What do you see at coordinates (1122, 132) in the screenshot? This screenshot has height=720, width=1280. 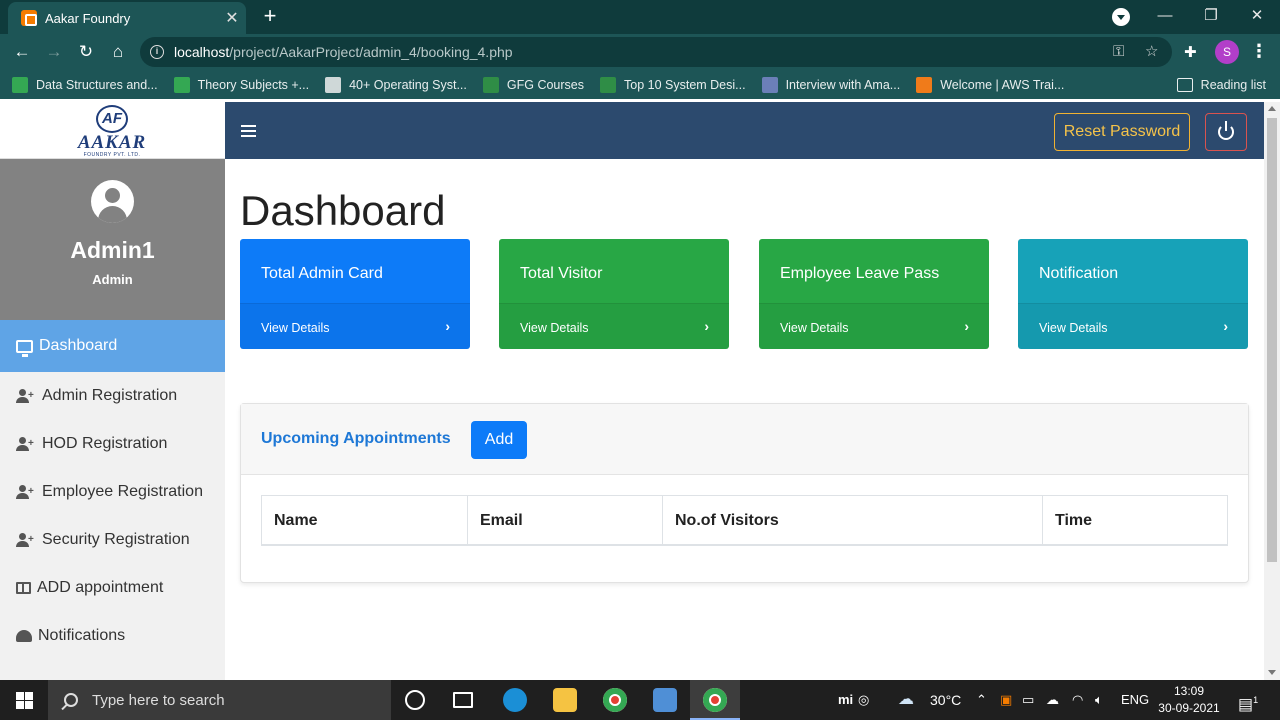 I see `reset-password-button: Reset Password` at bounding box center [1122, 132].